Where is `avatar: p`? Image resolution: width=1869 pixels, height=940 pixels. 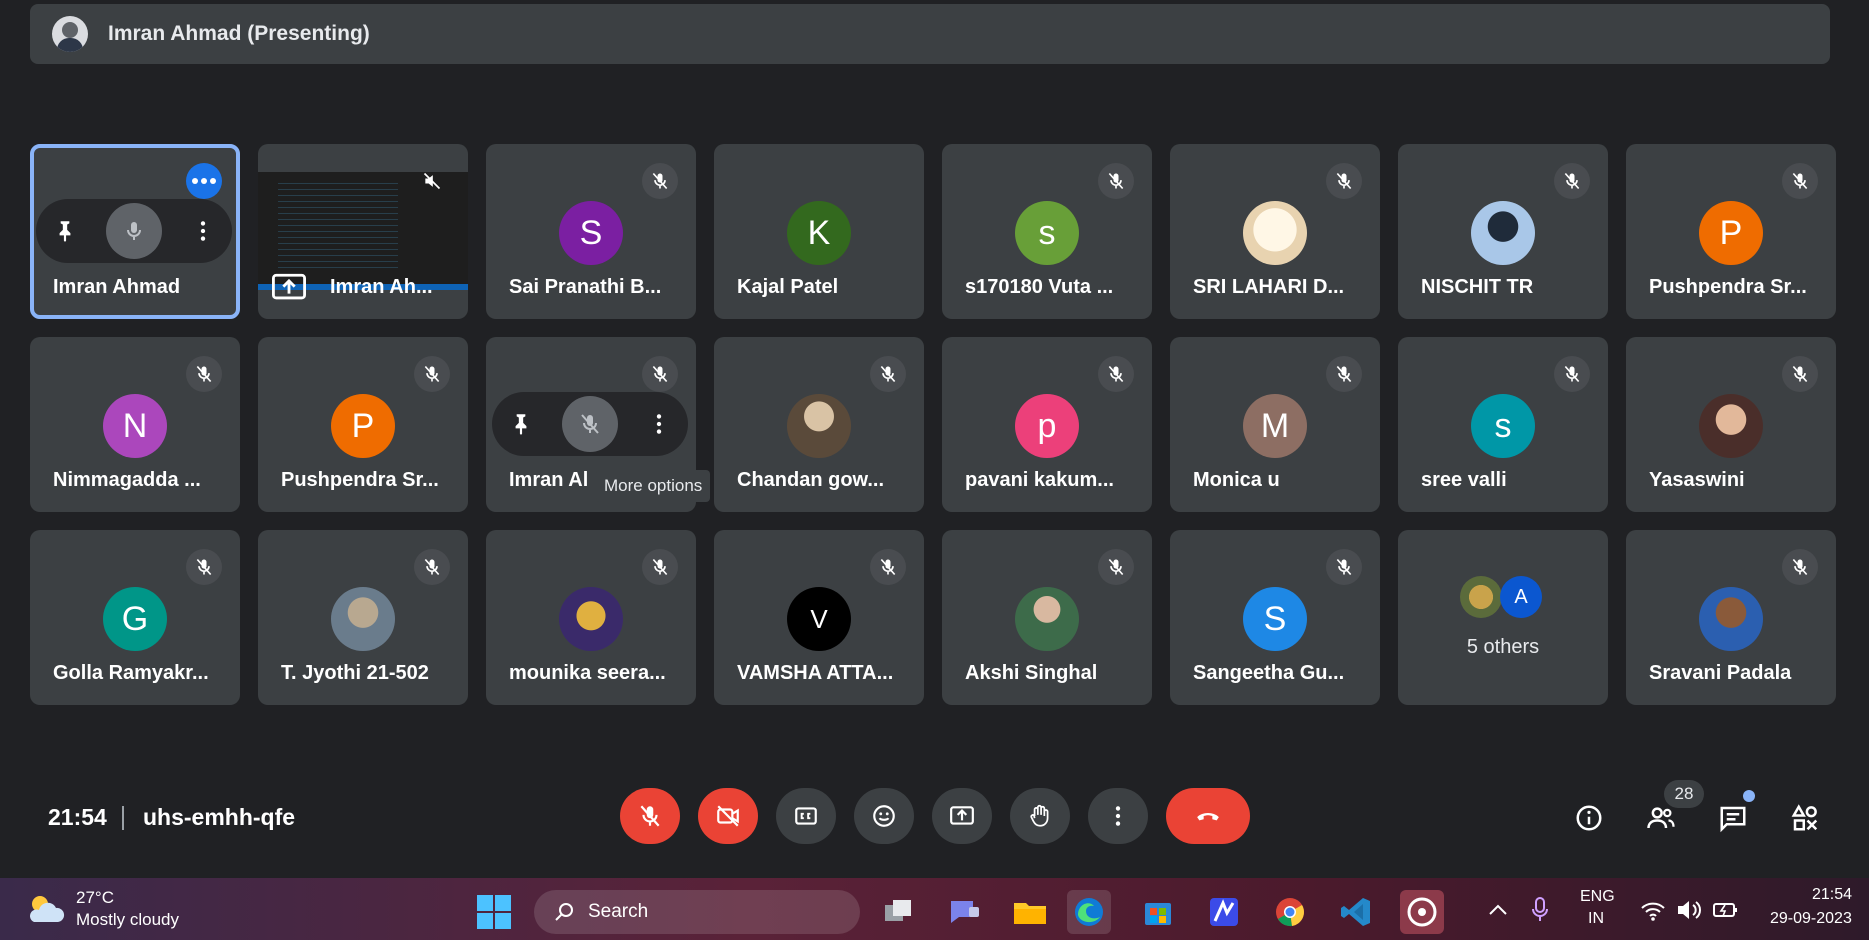 avatar: p is located at coordinates (1047, 426).